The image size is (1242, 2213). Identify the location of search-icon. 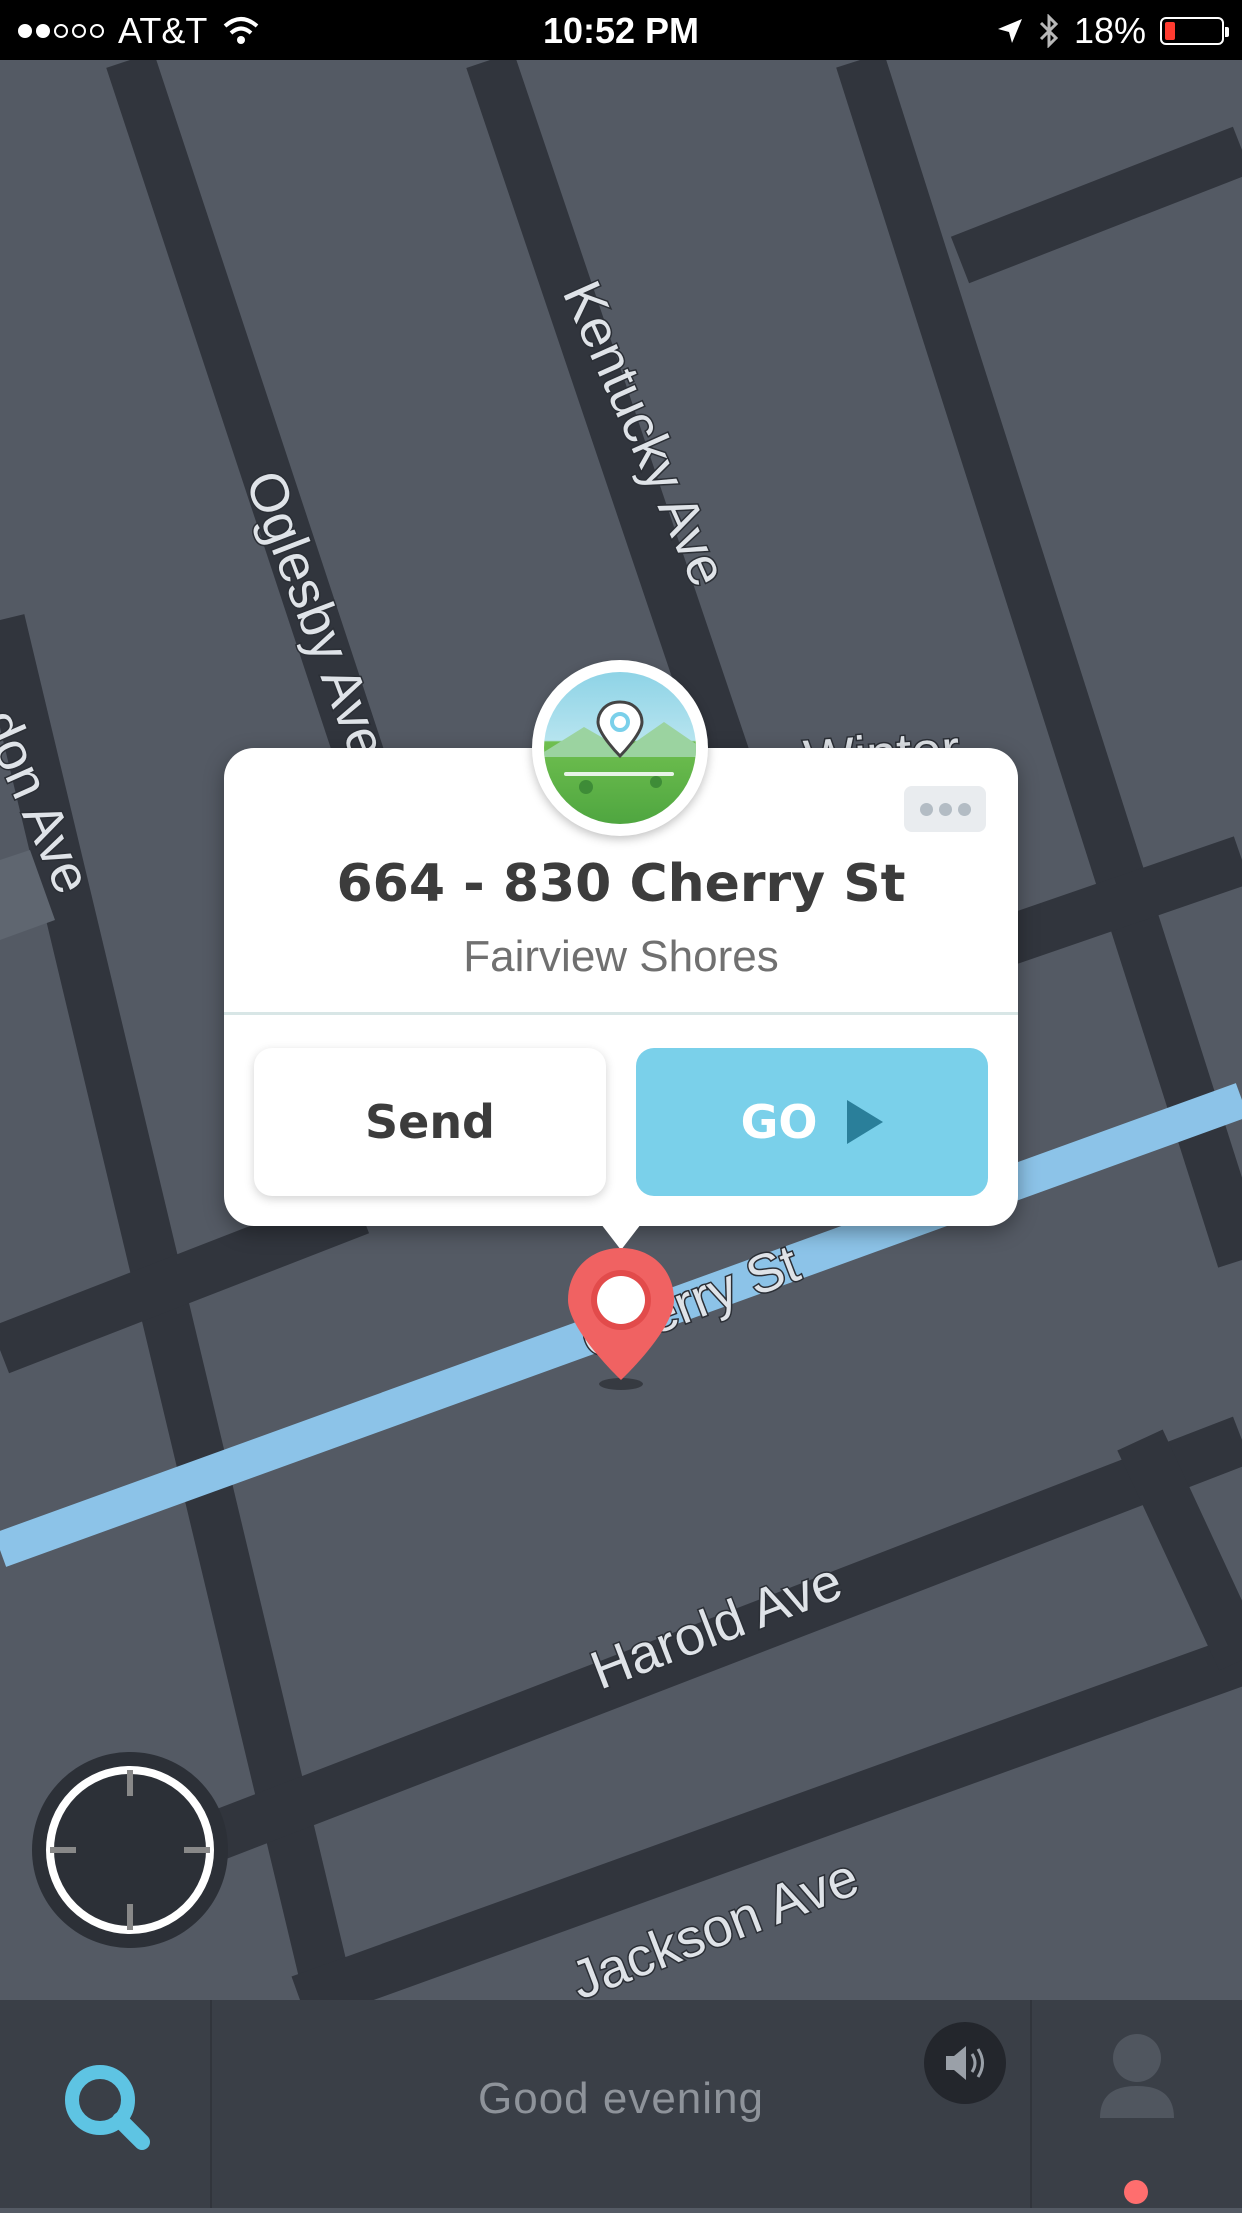
(107, 2107).